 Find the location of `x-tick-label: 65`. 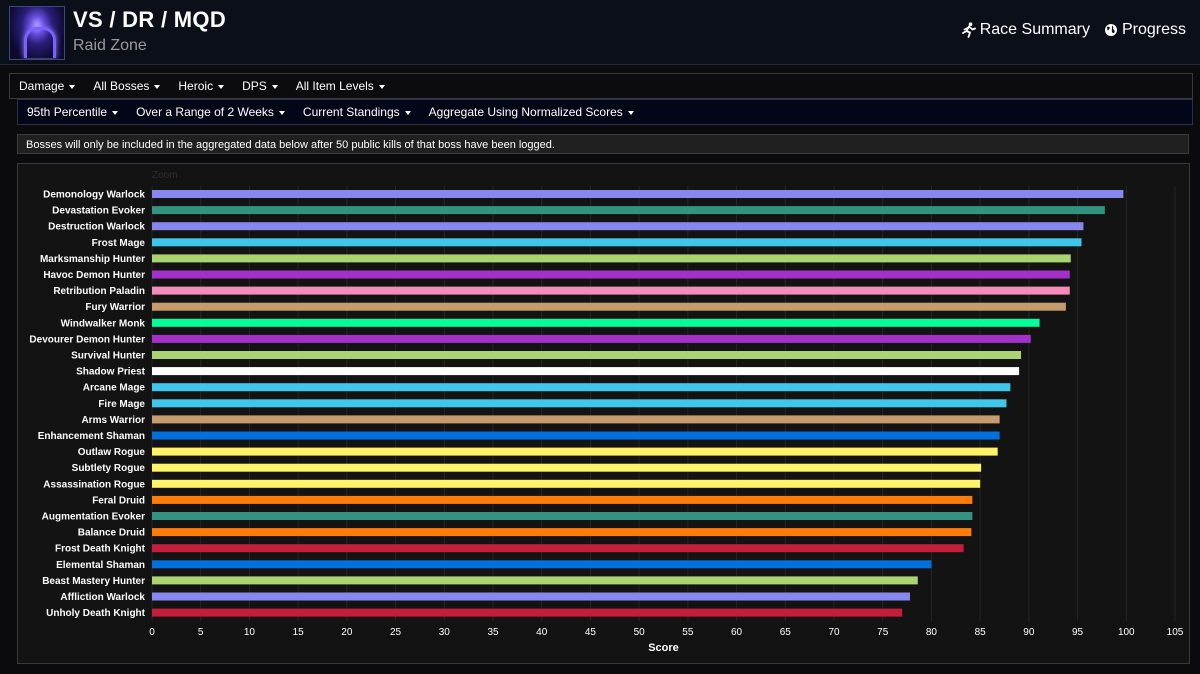

x-tick-label: 65 is located at coordinates (786, 632).